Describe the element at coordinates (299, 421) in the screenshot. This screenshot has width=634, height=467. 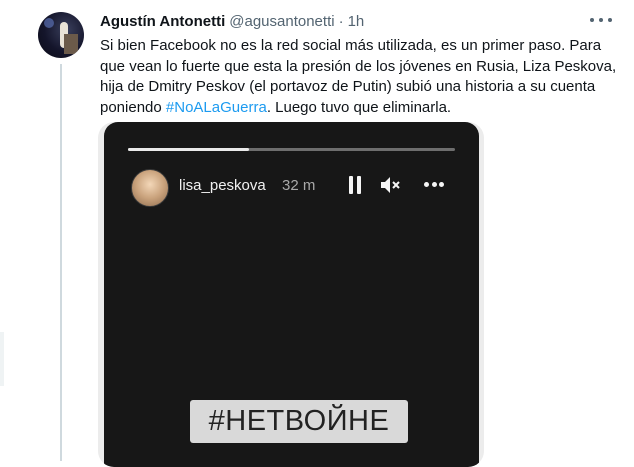
I see `story-sticker: #НЕТВОЙНЕ` at that location.